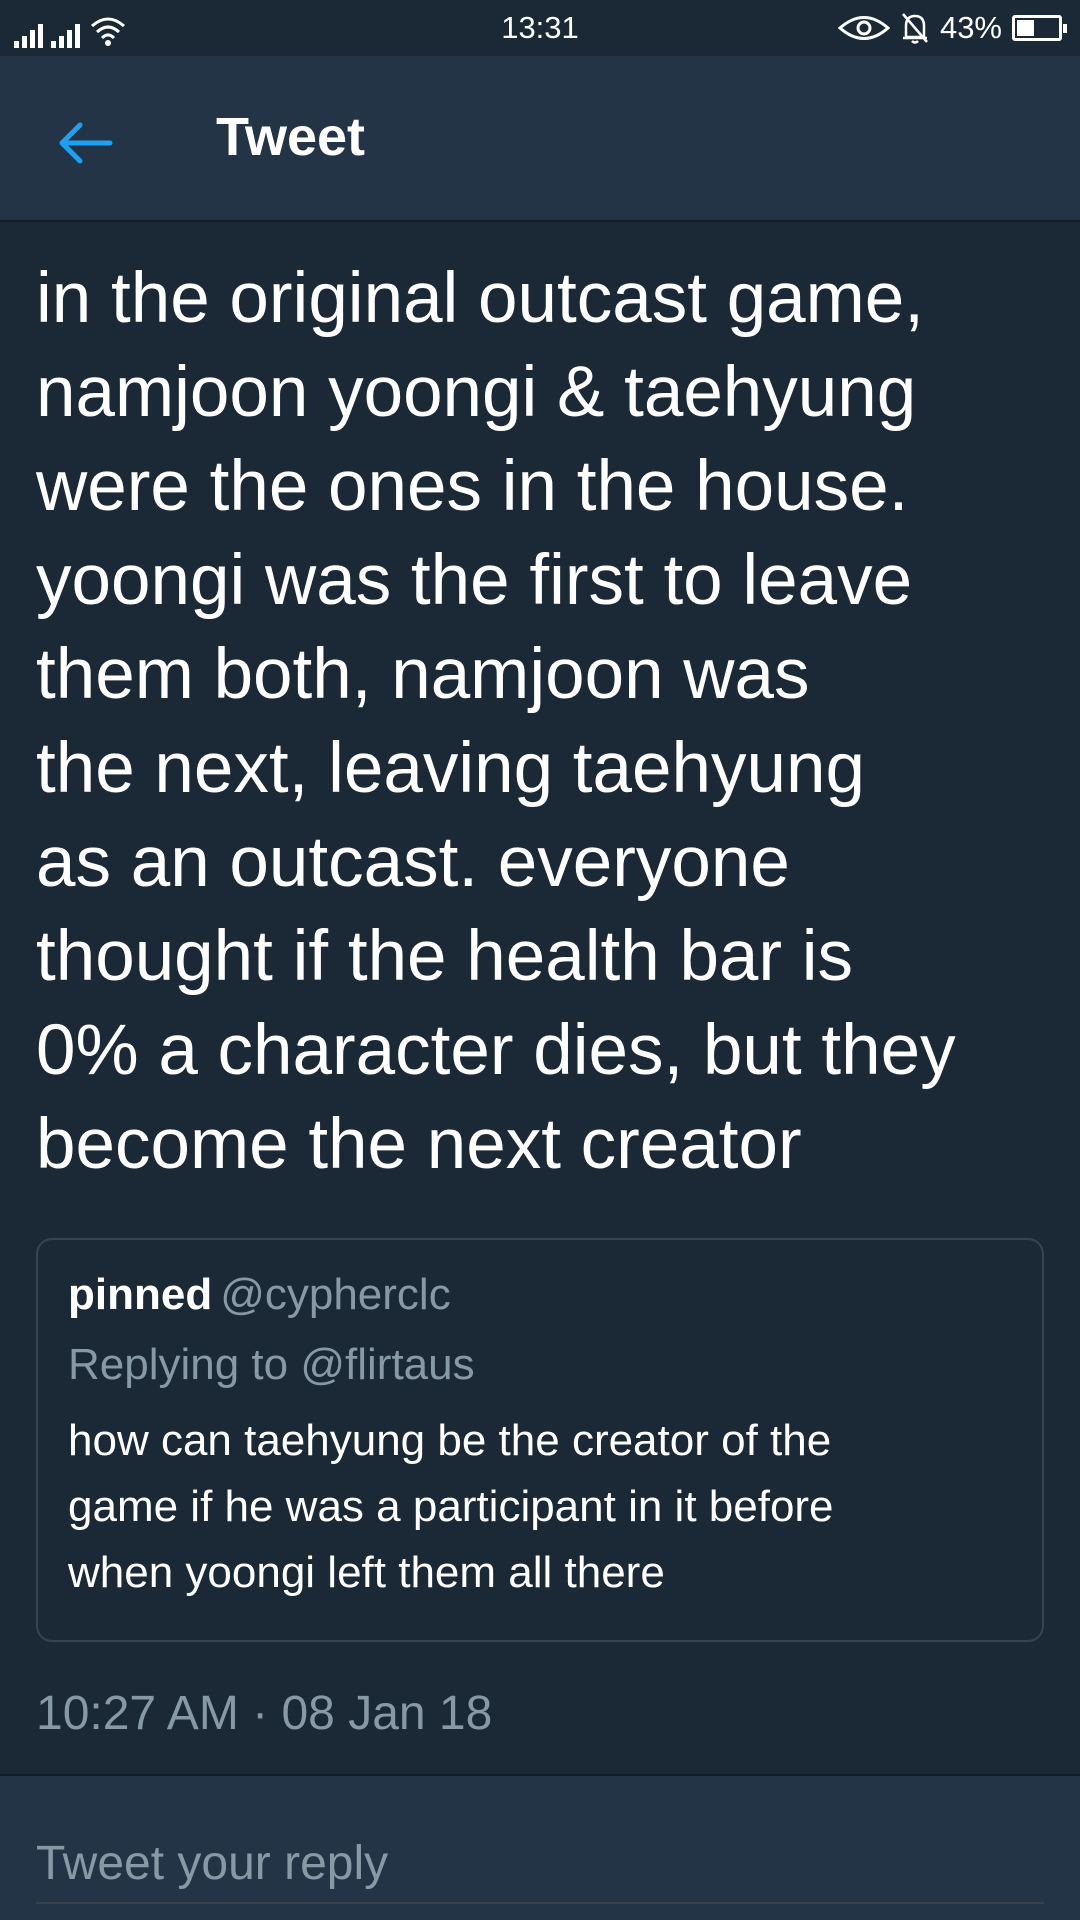 Image resolution: width=1080 pixels, height=1920 pixels. What do you see at coordinates (450, 768) in the screenshot?
I see `tweet-text-line: the next, leaving taehyung` at bounding box center [450, 768].